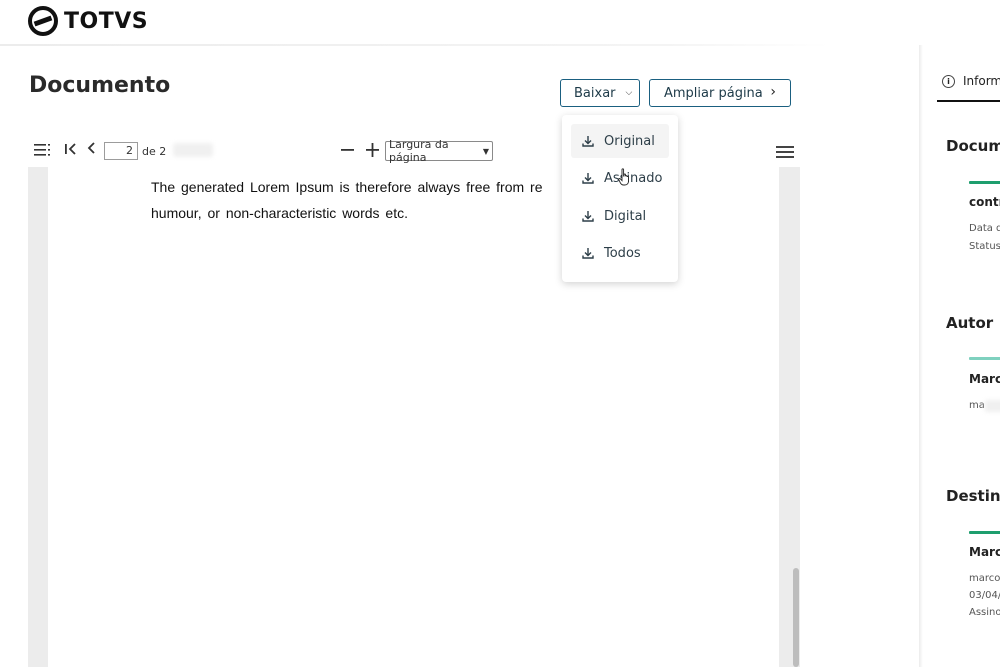 Image resolution: width=1000 pixels, height=667 pixels. I want to click on document-status: Status, so click(984, 246).